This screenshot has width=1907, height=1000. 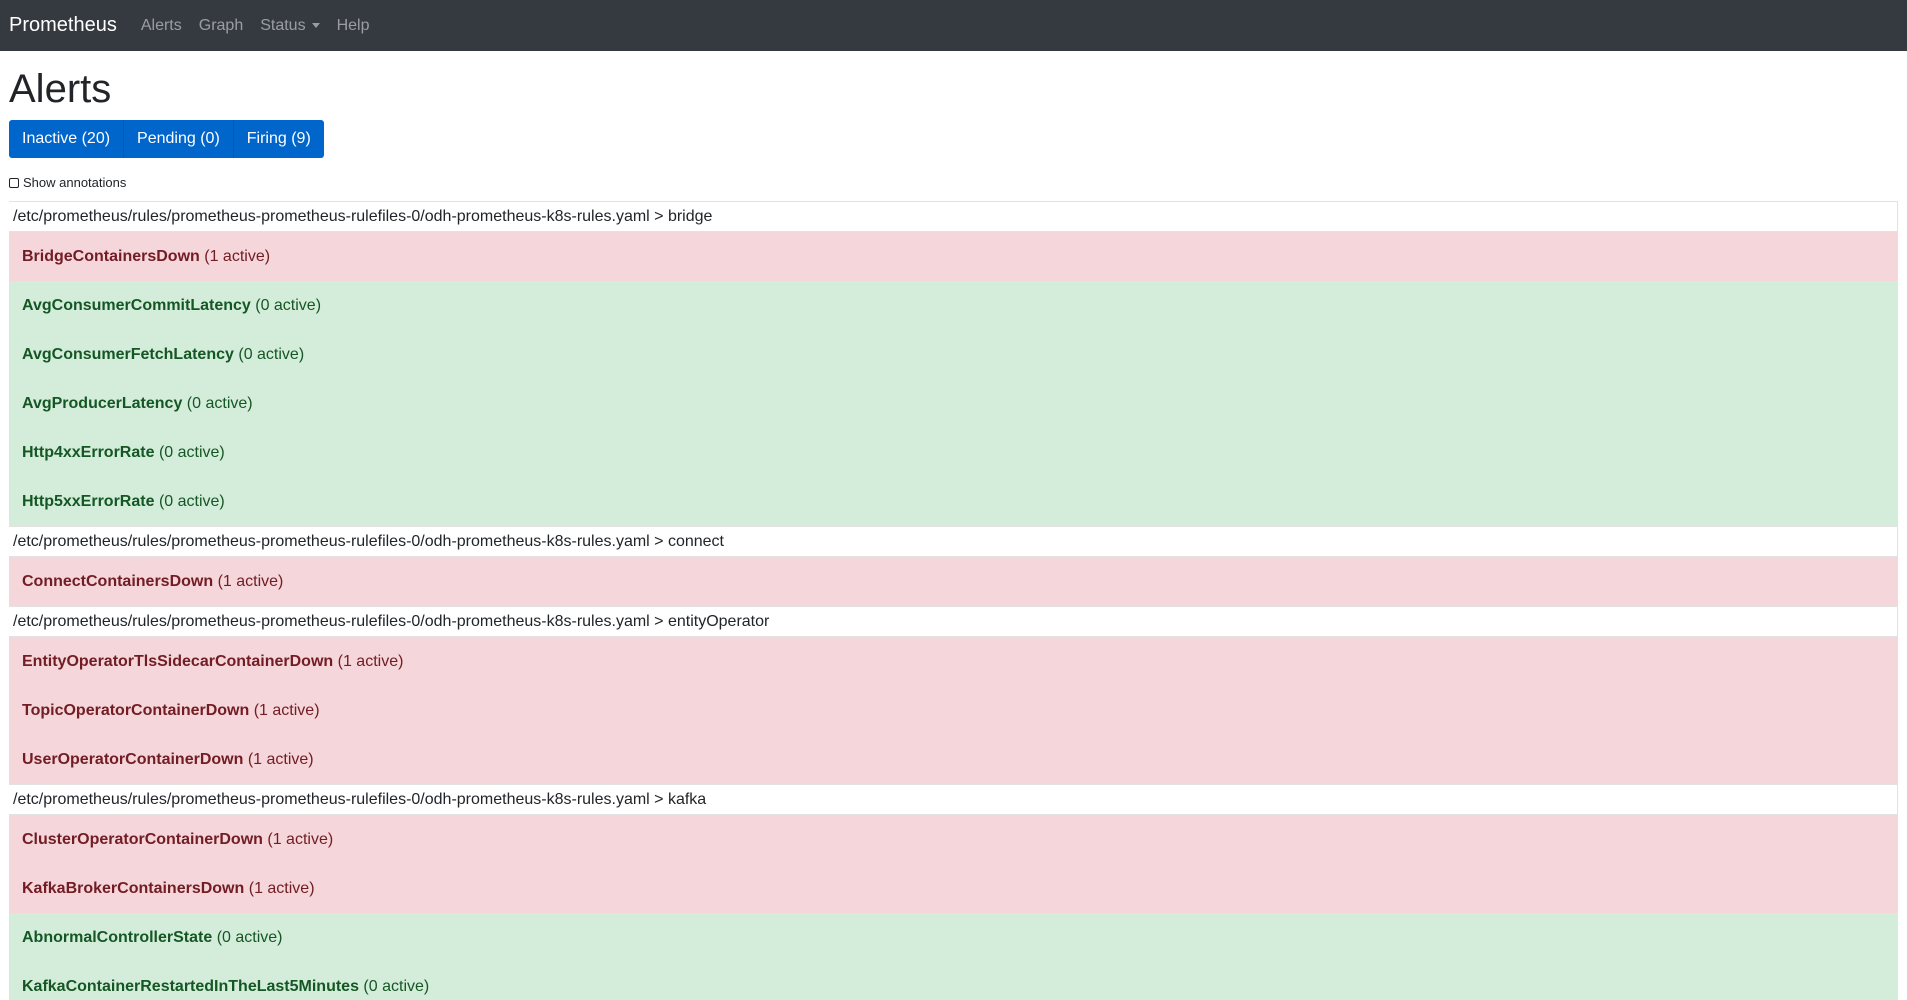 What do you see at coordinates (953, 839) in the screenshot?
I see `alert-rule-row: ClusterOperatorContainerDown (1 active)` at bounding box center [953, 839].